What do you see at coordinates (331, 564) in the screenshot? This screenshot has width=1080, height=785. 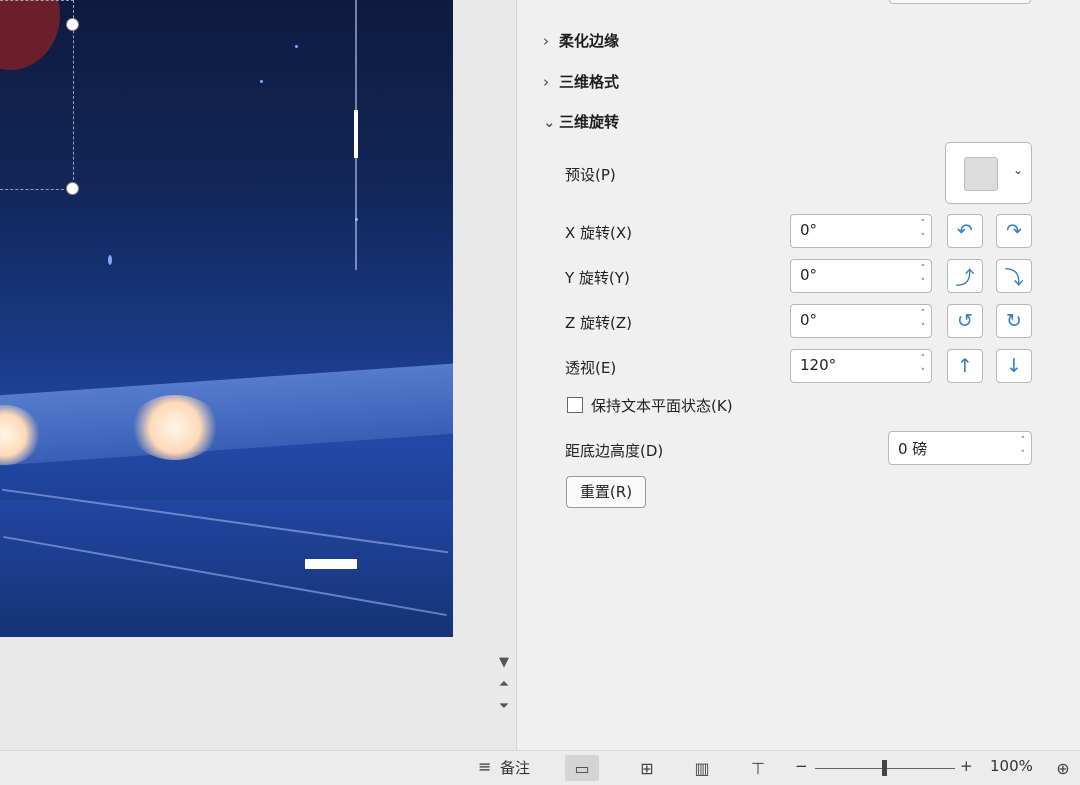 I see `white-bar-shape` at bounding box center [331, 564].